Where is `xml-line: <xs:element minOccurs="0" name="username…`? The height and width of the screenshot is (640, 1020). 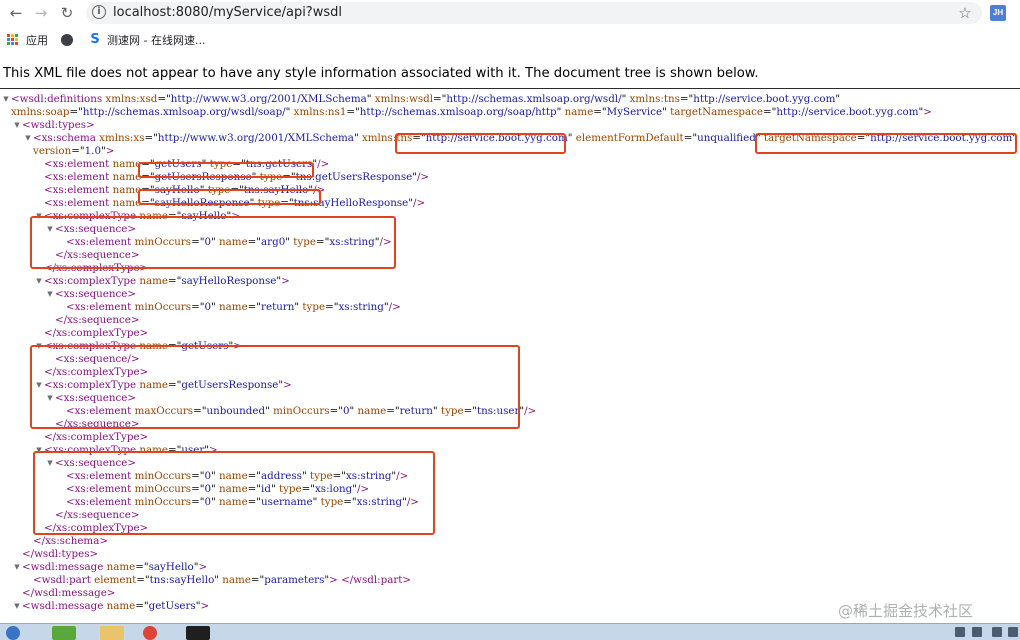
xml-line: <xs:element minOccurs="0" name="username… is located at coordinates (242, 502).